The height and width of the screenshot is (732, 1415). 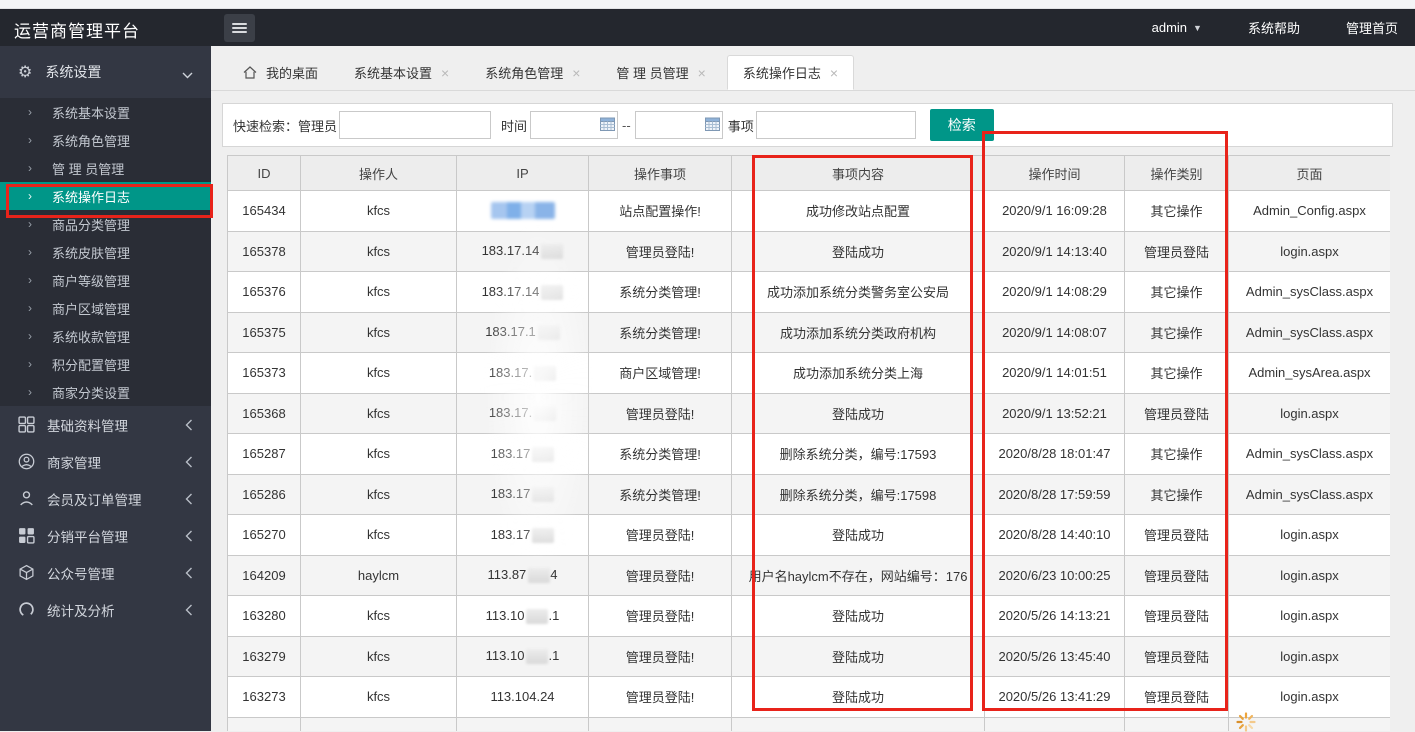 What do you see at coordinates (105, 424) in the screenshot?
I see `sidebar-group-item: 基础资料管理` at bounding box center [105, 424].